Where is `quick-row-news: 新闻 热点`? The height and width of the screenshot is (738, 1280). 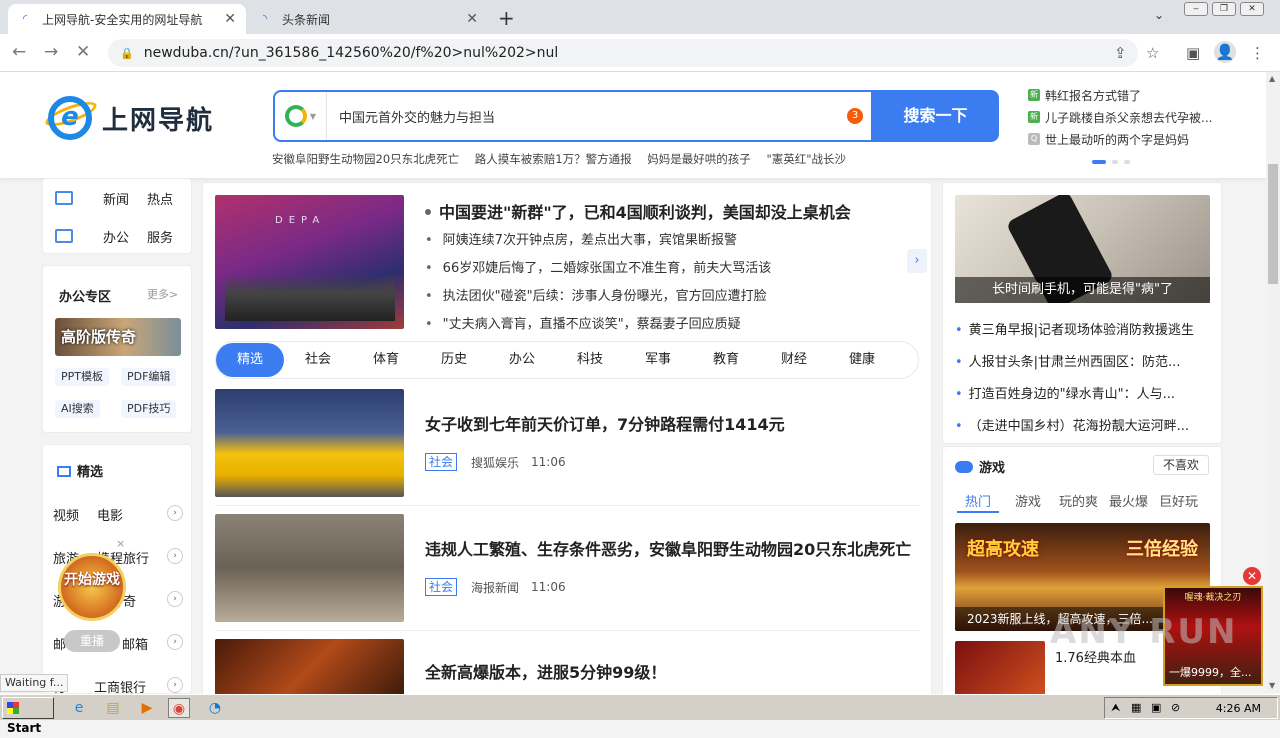
quick-row-news: 新闻 热点 is located at coordinates (117, 198).